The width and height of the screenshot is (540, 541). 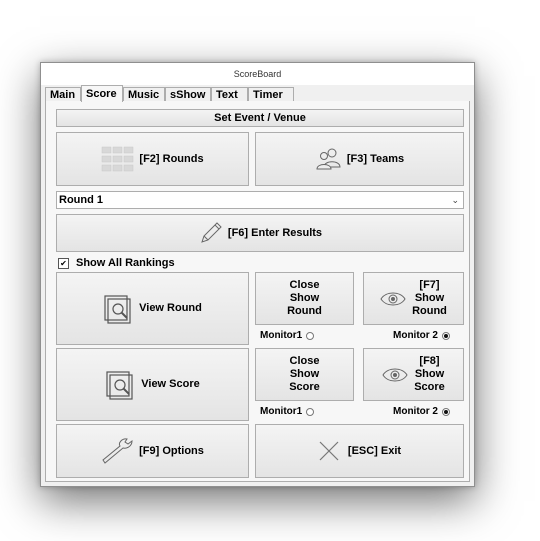 What do you see at coordinates (152, 384) in the screenshot?
I see `view-score-button: View Score` at bounding box center [152, 384].